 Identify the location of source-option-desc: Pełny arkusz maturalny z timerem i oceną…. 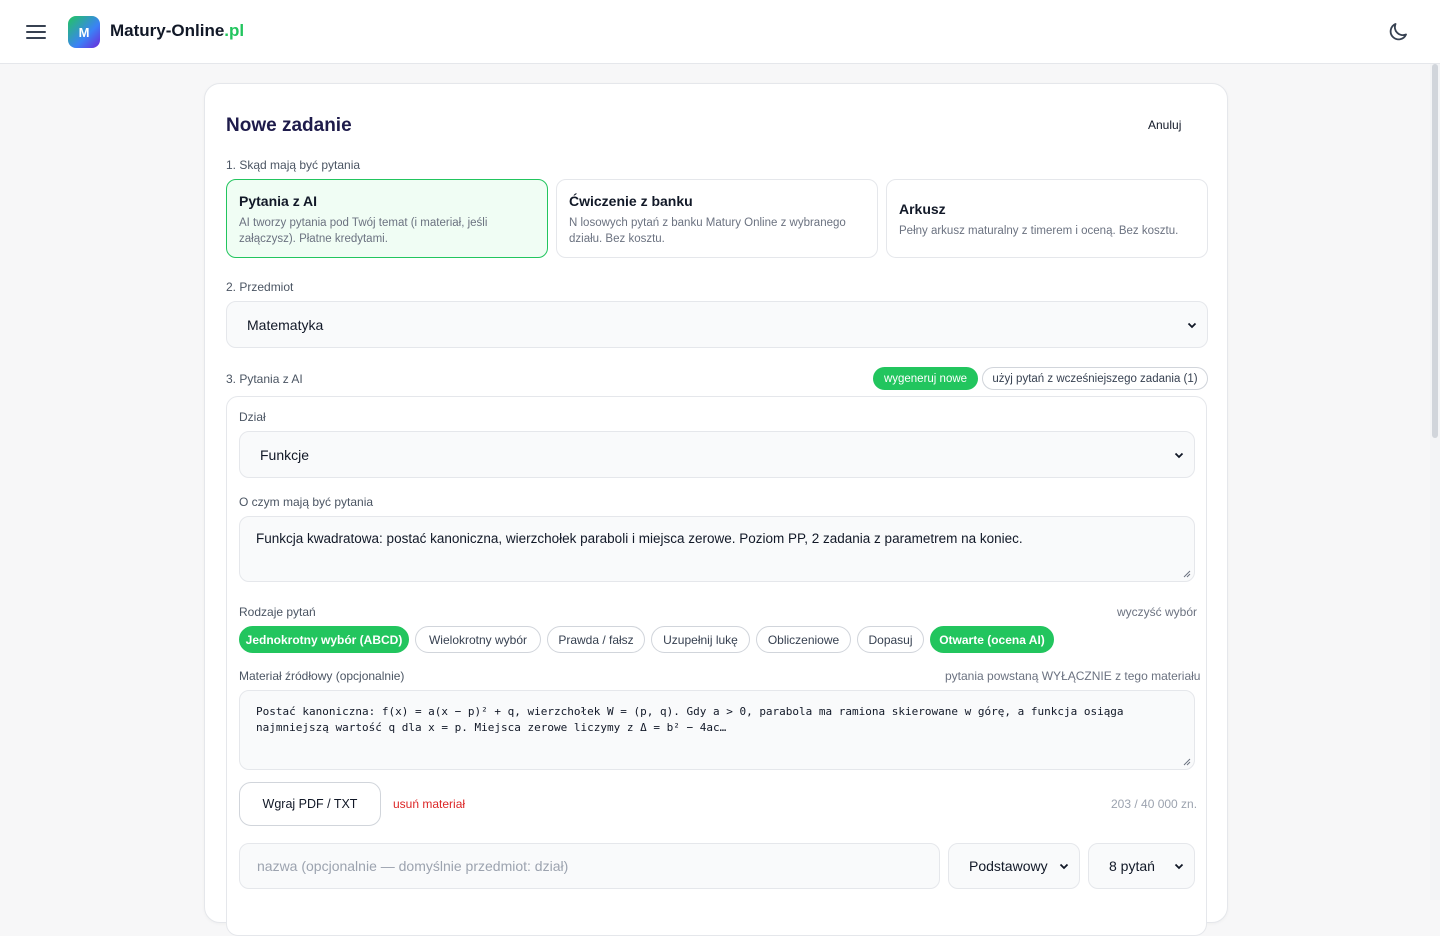
(1039, 231).